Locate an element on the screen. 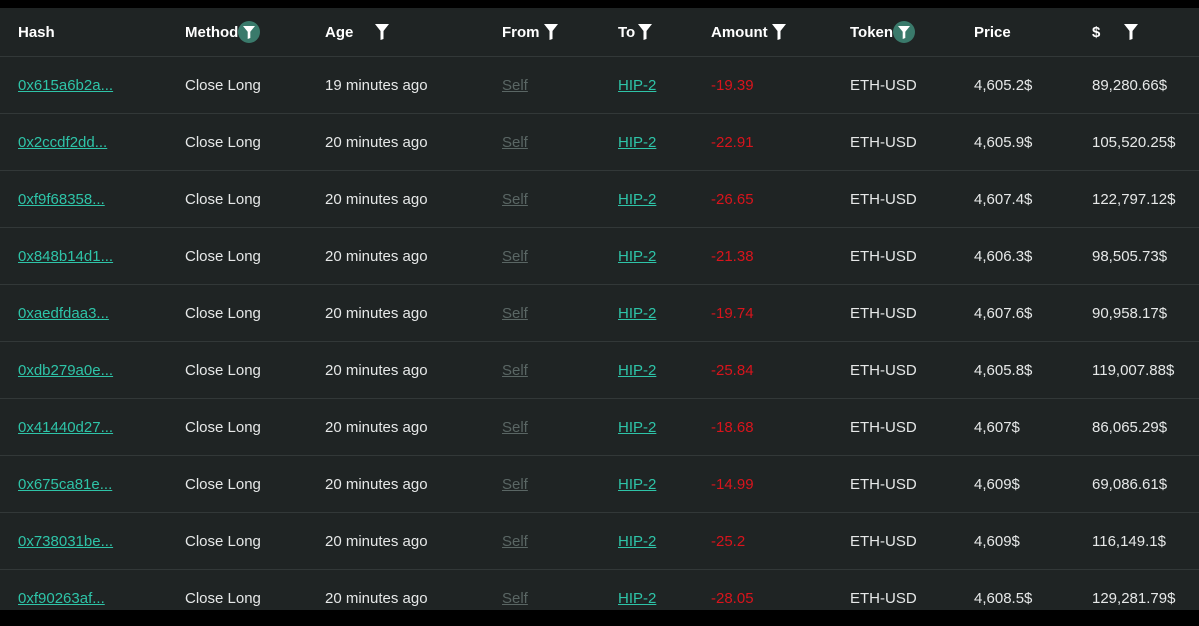 This screenshot has width=1199, height=626. amount-cell: -21.38 is located at coordinates (732, 256).